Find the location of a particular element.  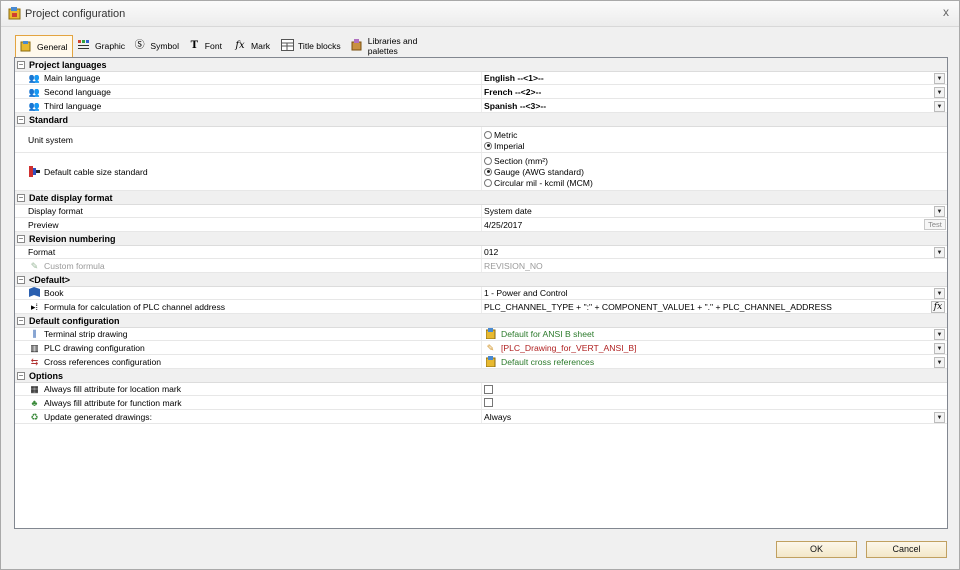

test-button: Test is located at coordinates (935, 224).